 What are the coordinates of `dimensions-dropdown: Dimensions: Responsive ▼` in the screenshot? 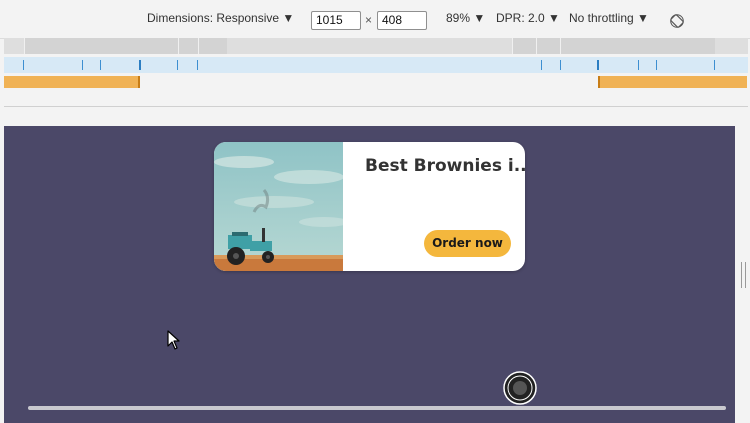 It's located at (220, 18).